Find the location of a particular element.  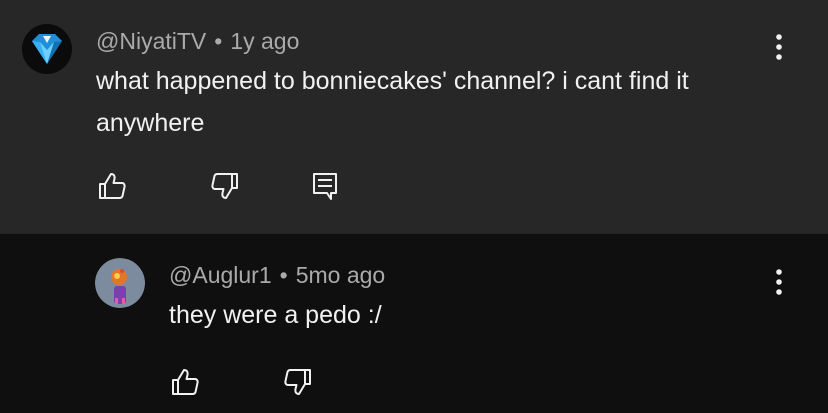

like-button is located at coordinates (112, 186).